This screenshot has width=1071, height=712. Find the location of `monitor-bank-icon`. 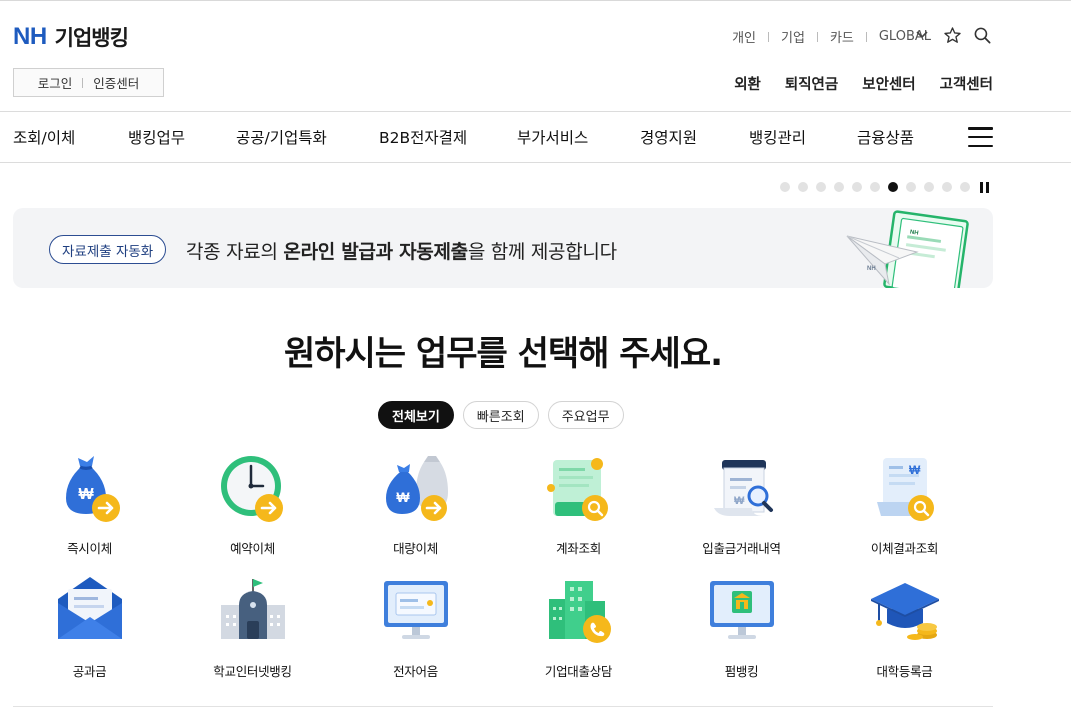

monitor-bank-icon is located at coordinates (742, 611).